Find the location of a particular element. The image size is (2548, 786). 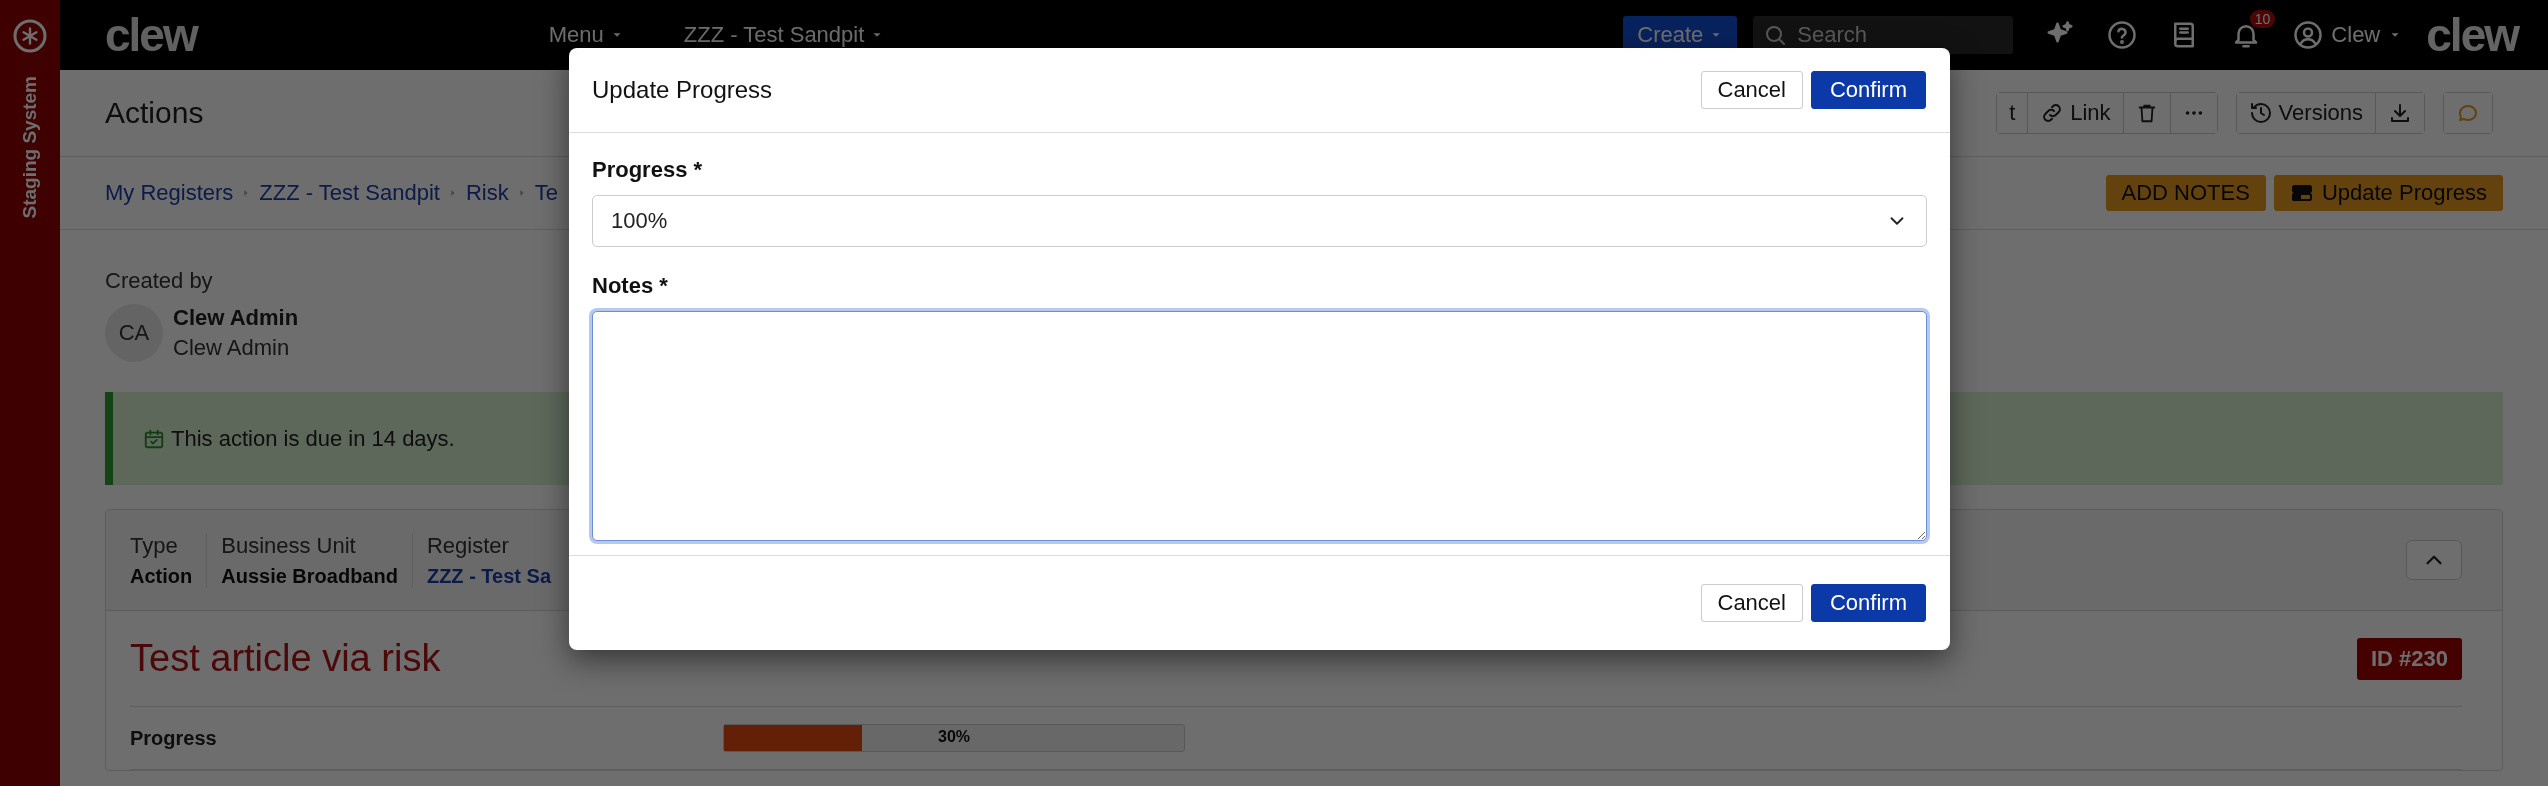

dialog-title: Update Progress is located at coordinates (682, 90).